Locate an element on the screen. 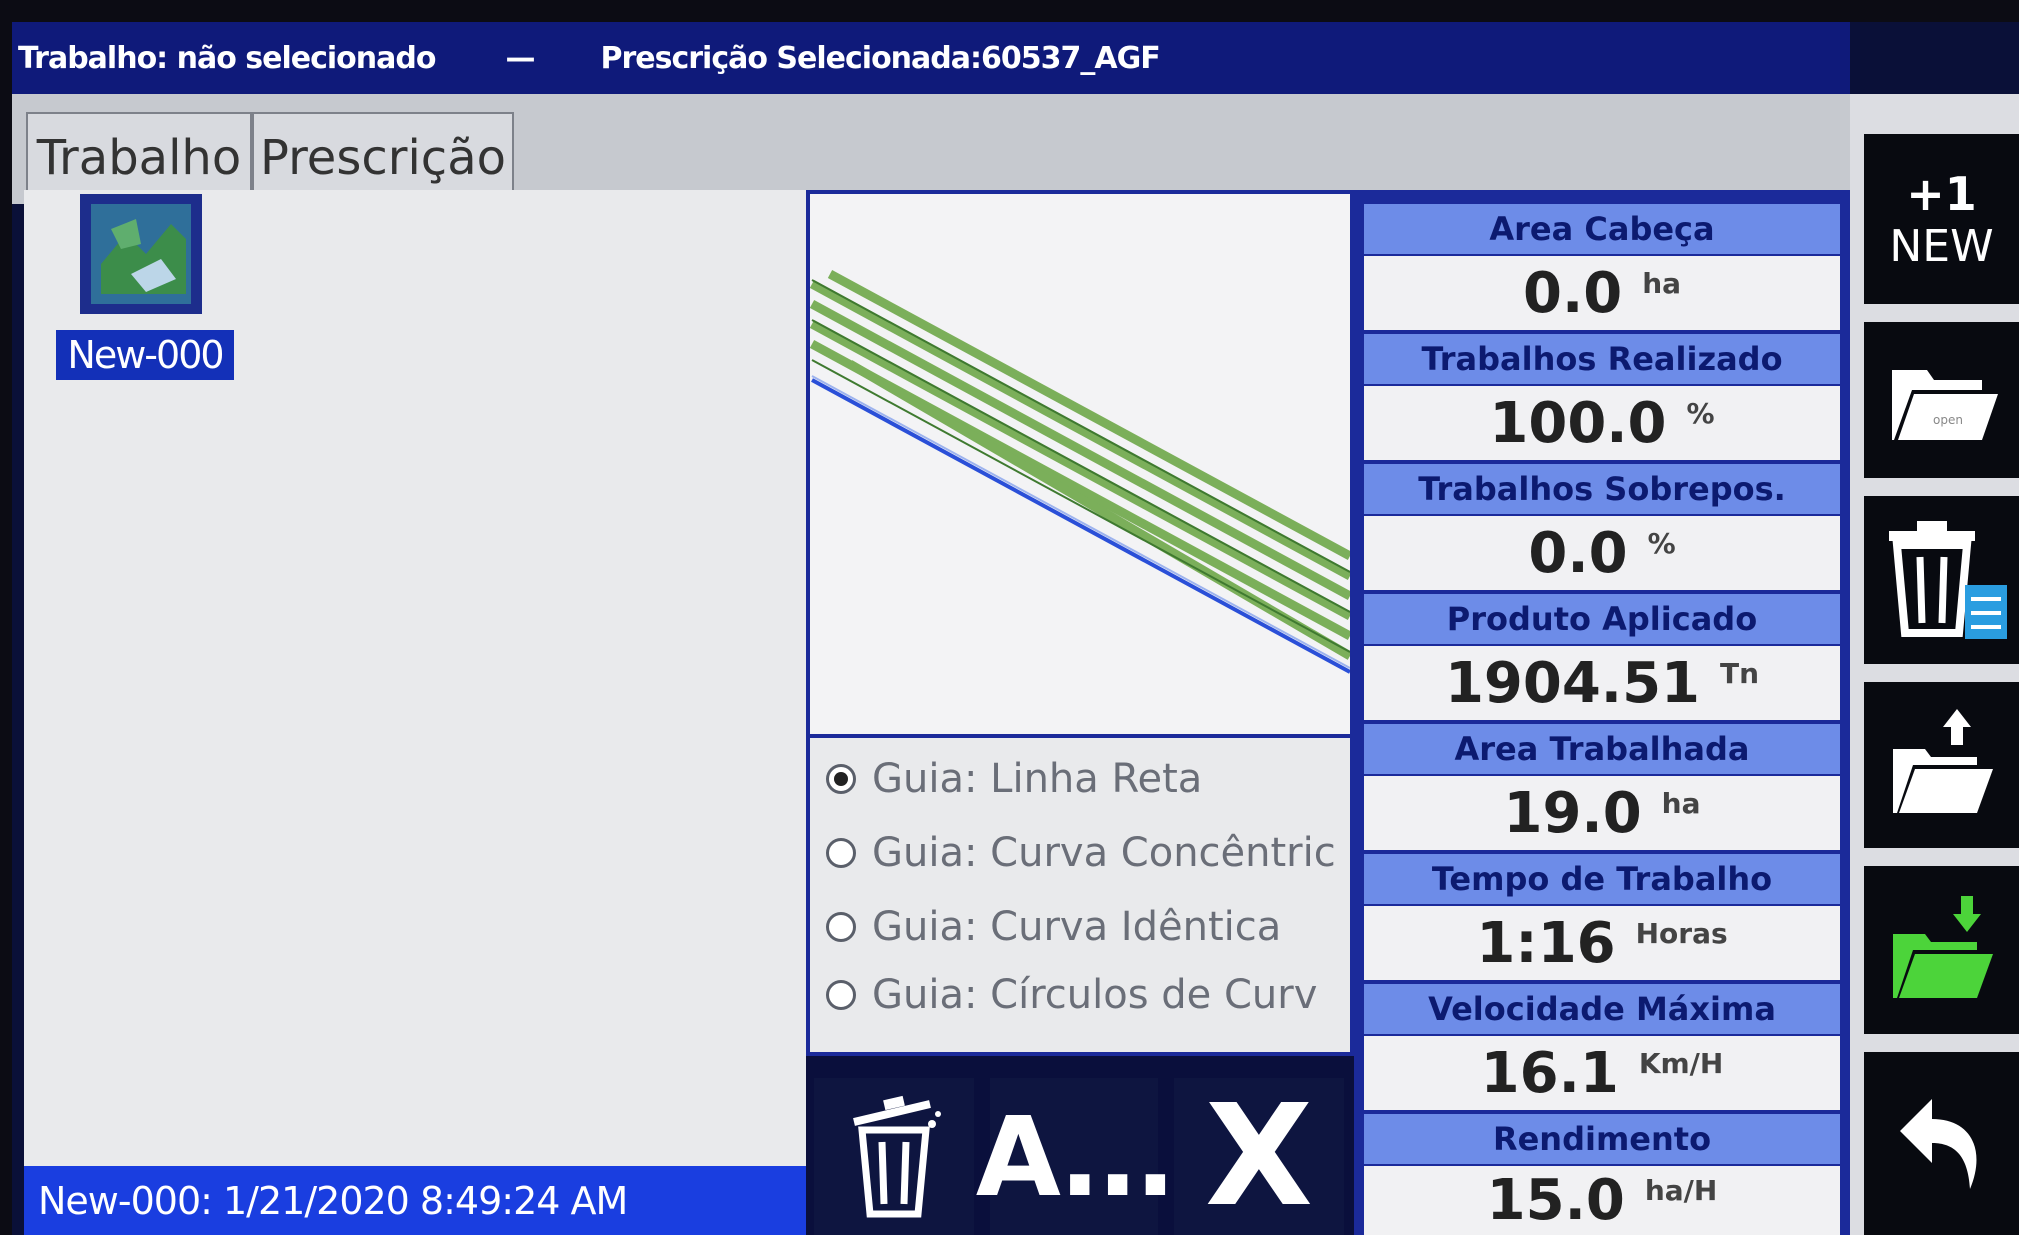 The height and width of the screenshot is (1235, 2019). export-job-button is located at coordinates (1941, 765).